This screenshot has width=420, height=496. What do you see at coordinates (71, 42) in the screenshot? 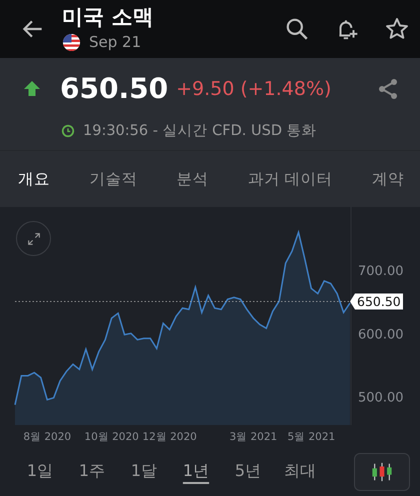
I see `flag-icon` at bounding box center [71, 42].